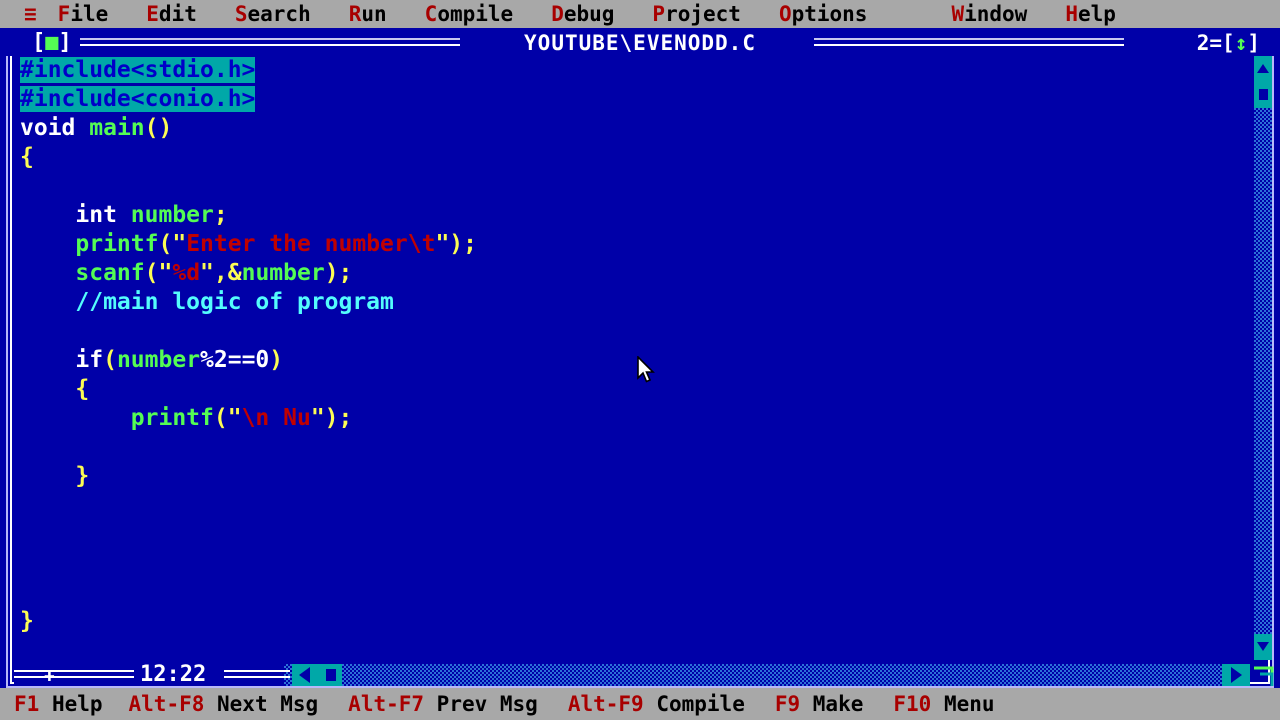 This screenshot has height=720, width=1280. I want to click on status-rule-b, so click(74, 677).